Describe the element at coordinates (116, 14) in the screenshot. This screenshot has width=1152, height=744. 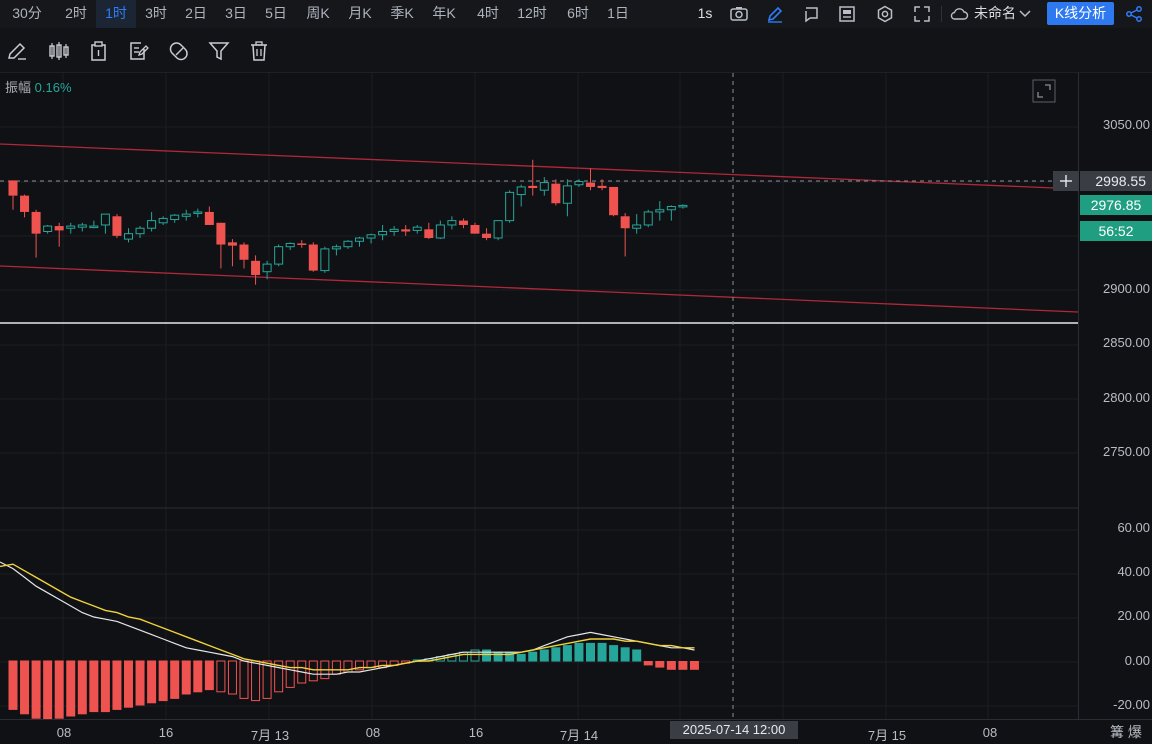
I see `timeframe-2: 1时` at that location.